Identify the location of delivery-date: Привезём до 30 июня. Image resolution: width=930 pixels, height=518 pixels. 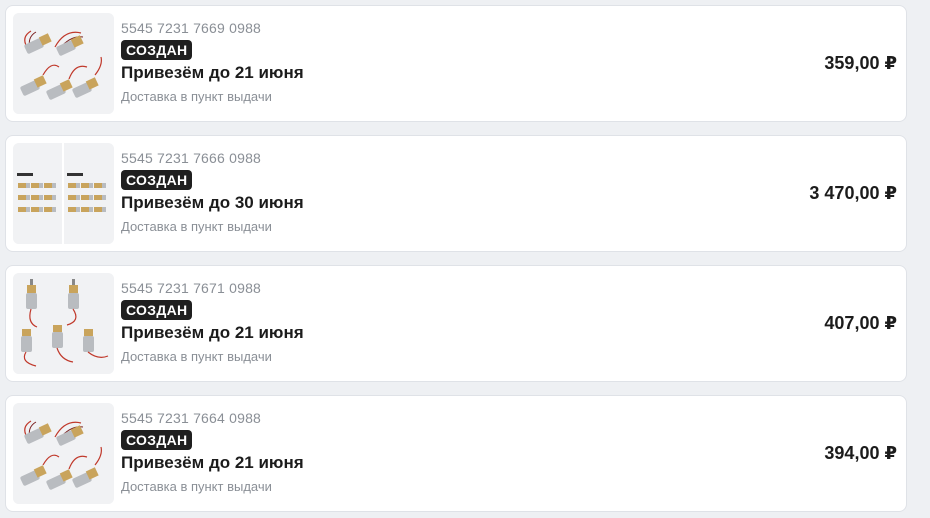
(212, 202).